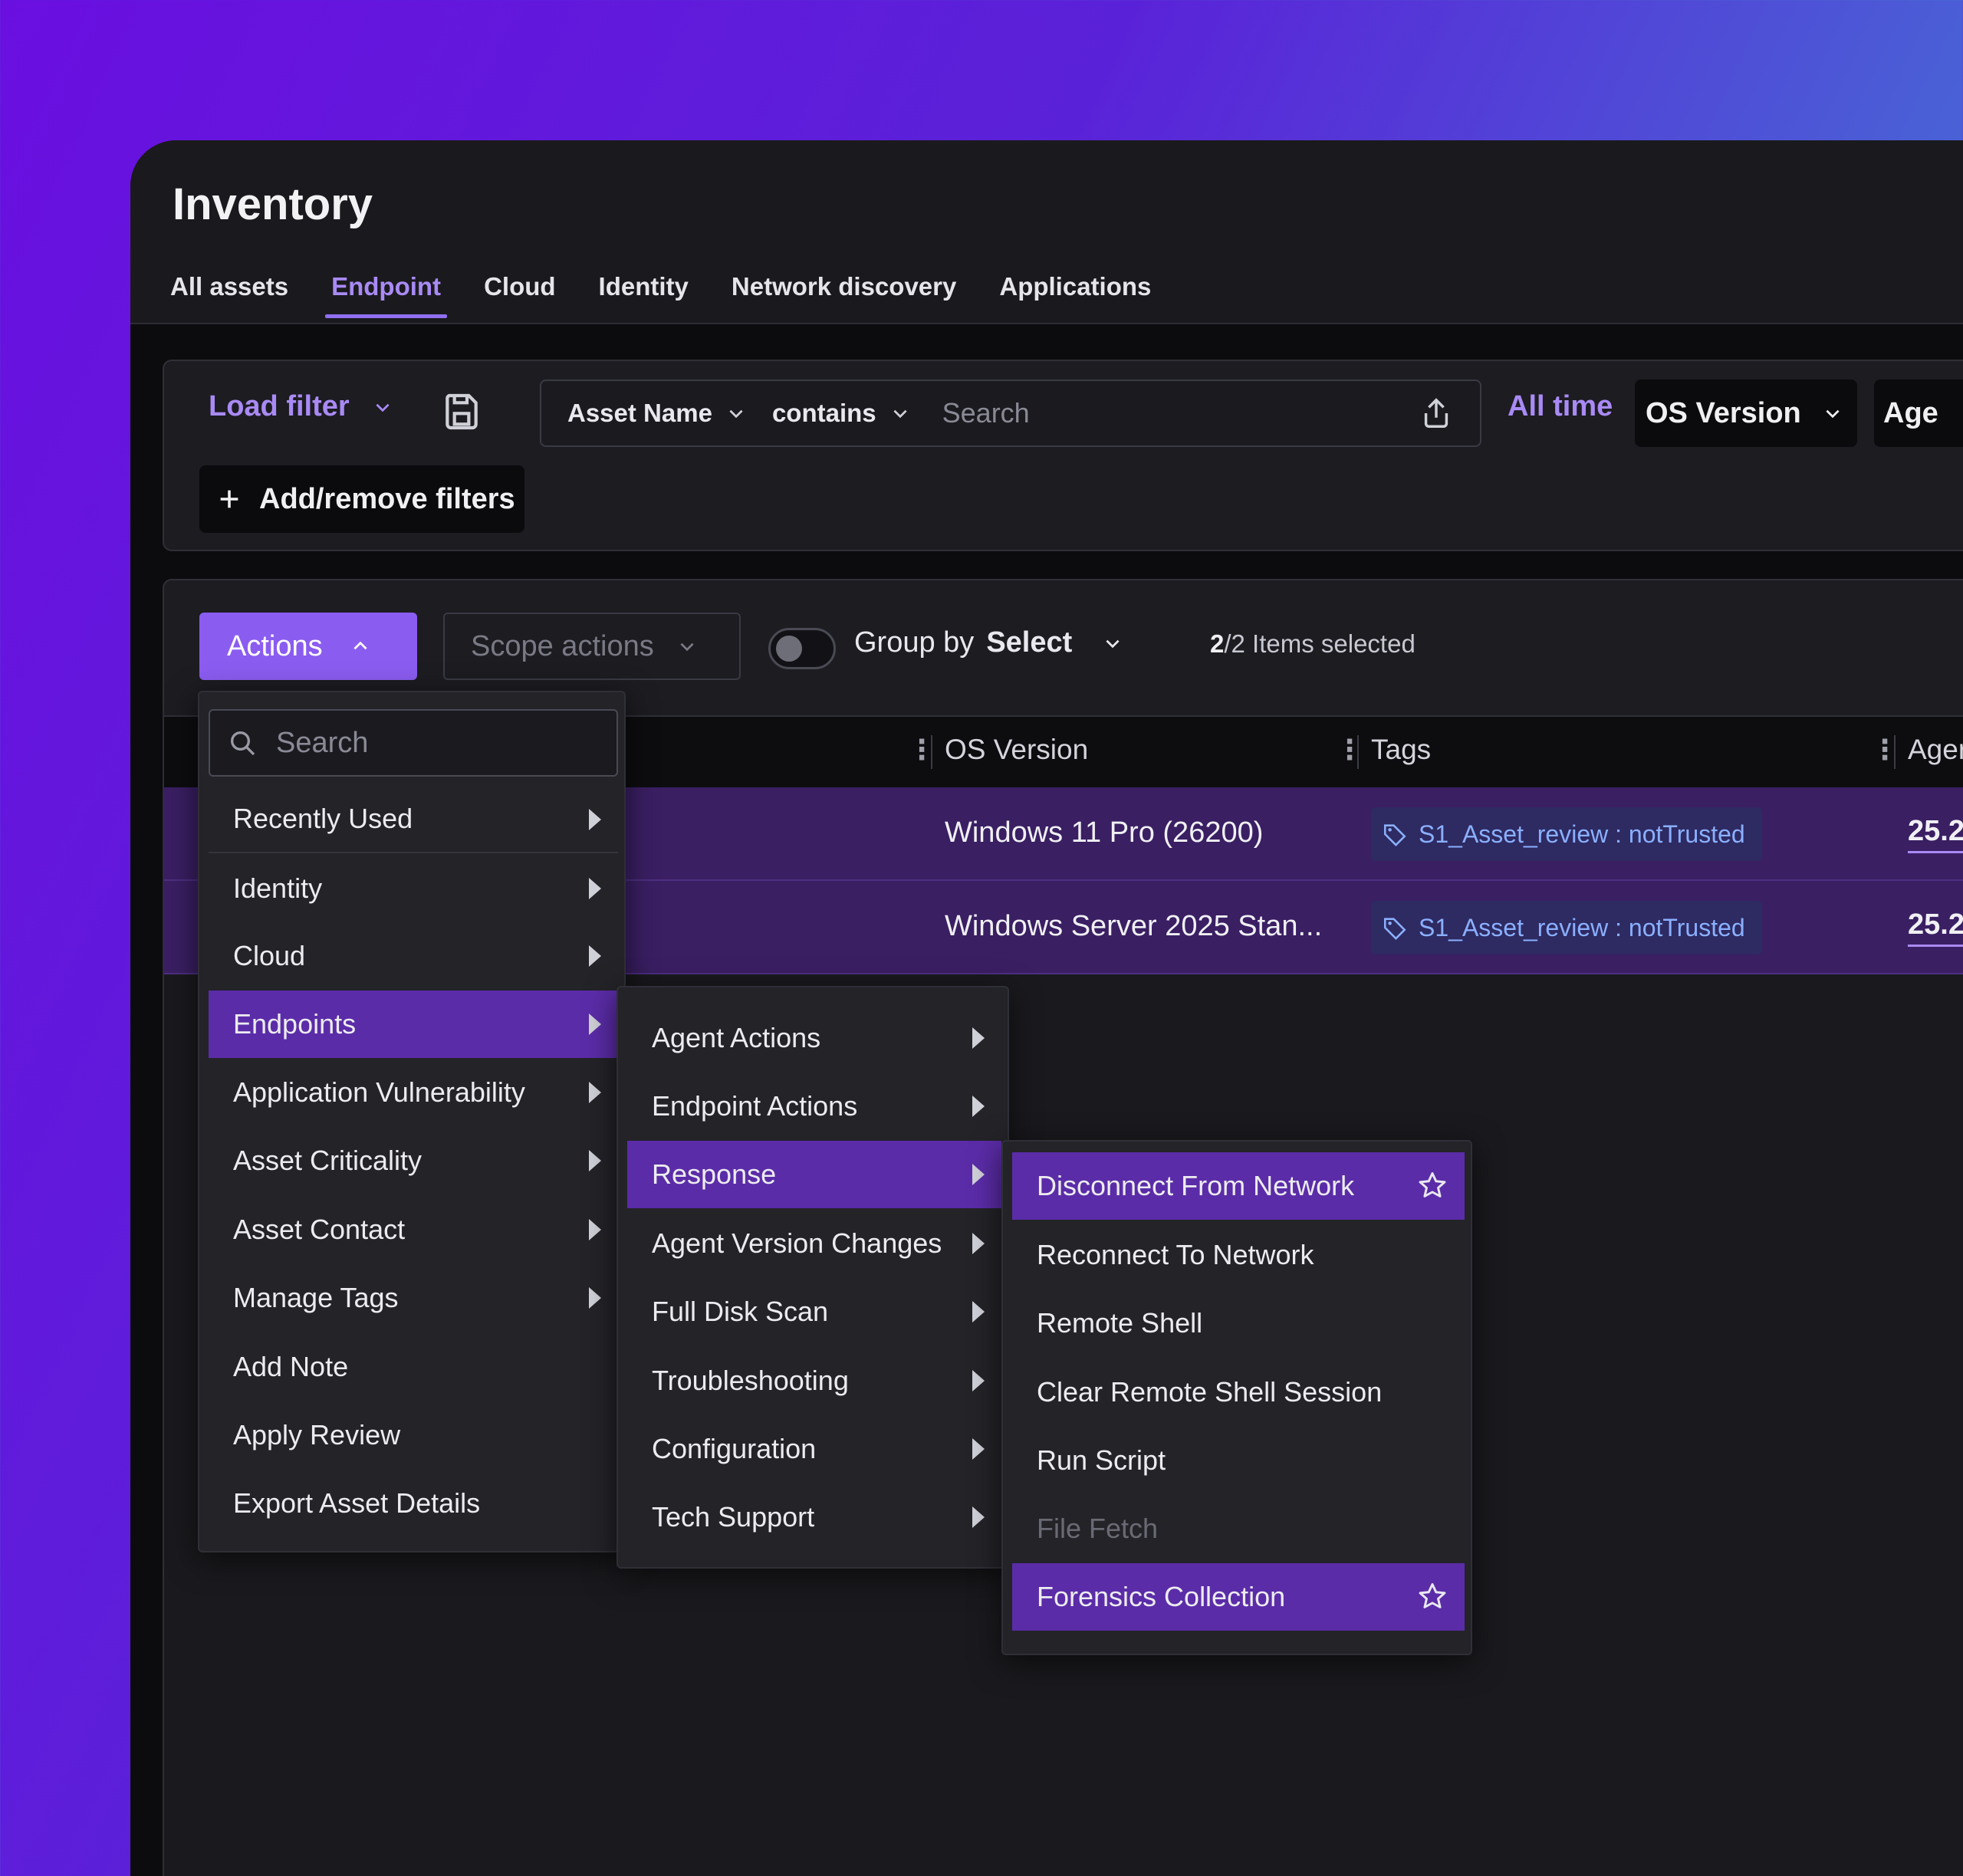 Image resolution: width=1963 pixels, height=1876 pixels. Describe the element at coordinates (413, 1298) in the screenshot. I see `menu-item-manage-tags: Manage Tags` at that location.